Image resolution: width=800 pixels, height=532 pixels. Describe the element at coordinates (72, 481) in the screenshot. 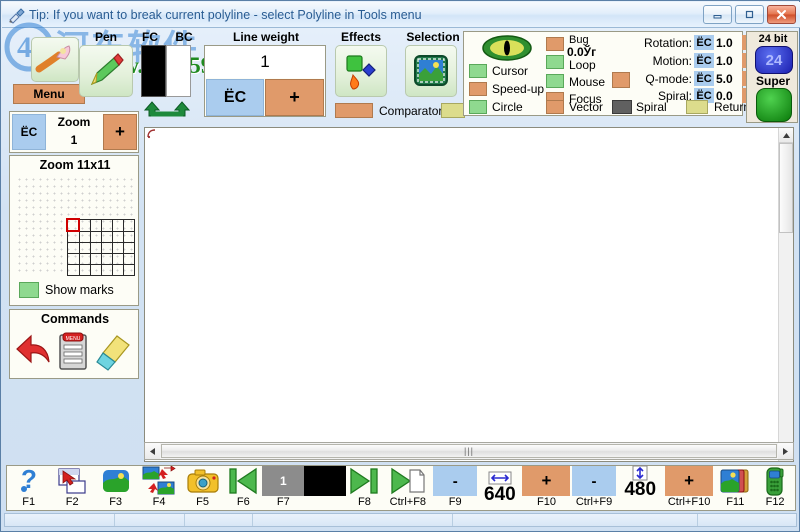

I see `open-file-icon` at that location.